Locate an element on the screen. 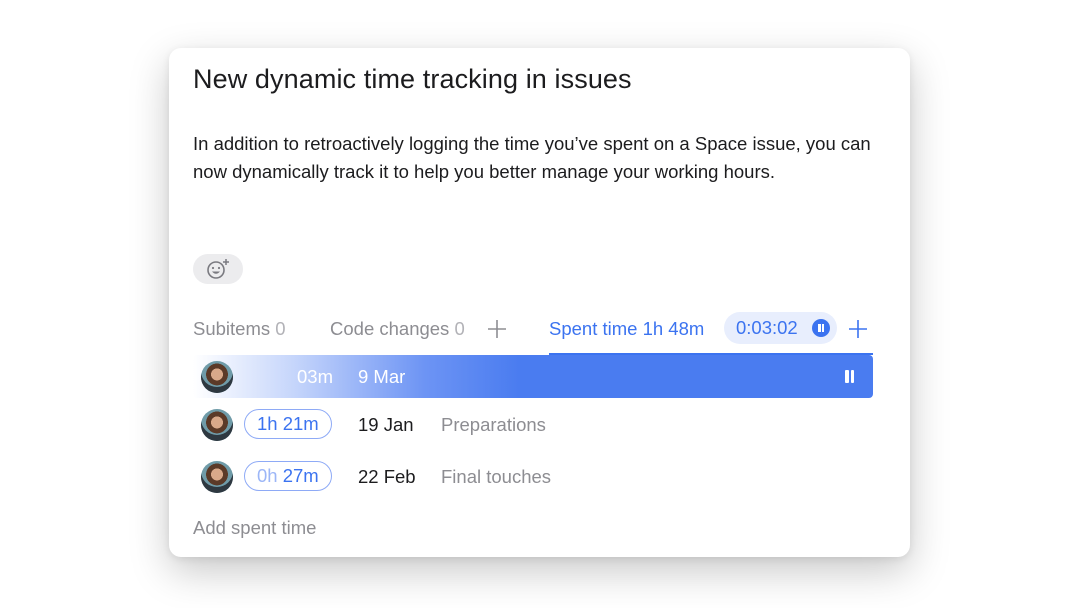 This screenshot has height=608, width=1080. time-entry-row: 0h 27m 22 Feb Final touches is located at coordinates (533, 477).